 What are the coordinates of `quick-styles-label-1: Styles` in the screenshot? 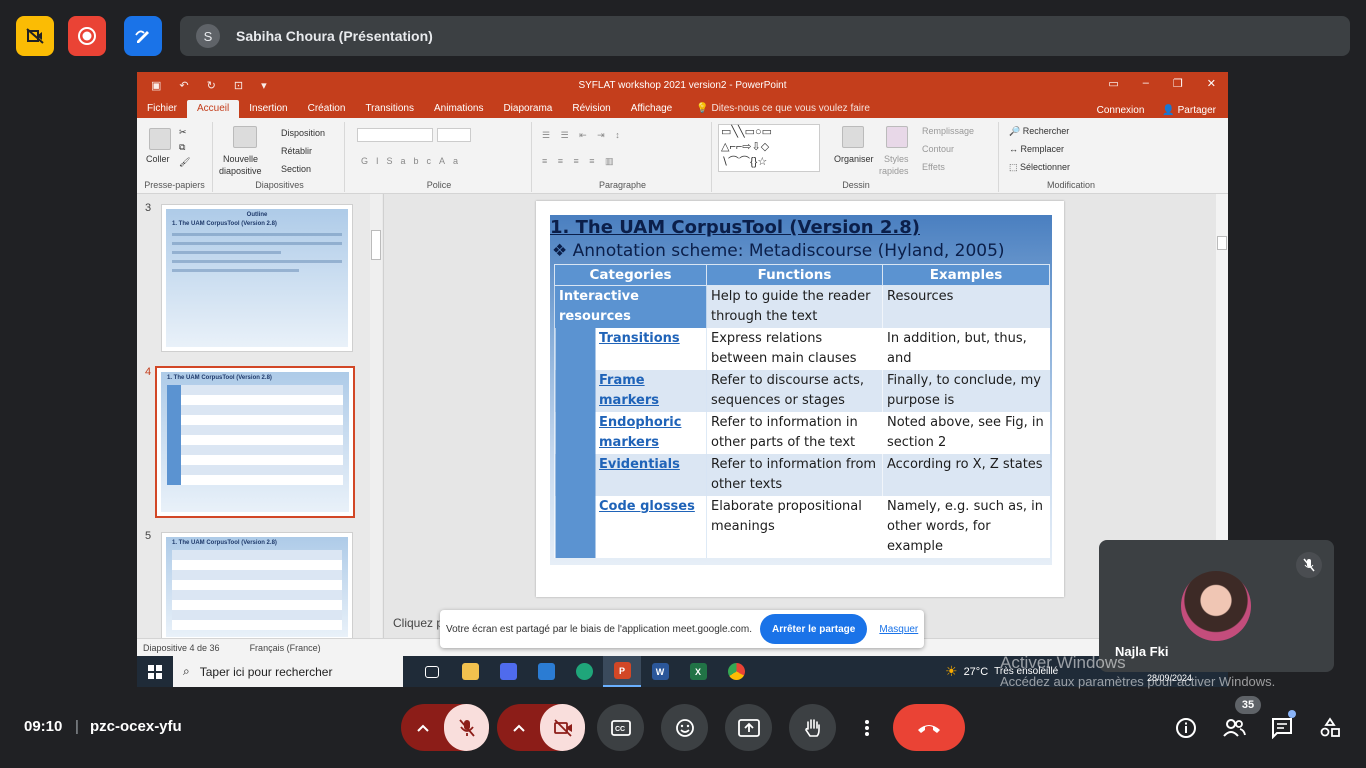 It's located at (896, 159).